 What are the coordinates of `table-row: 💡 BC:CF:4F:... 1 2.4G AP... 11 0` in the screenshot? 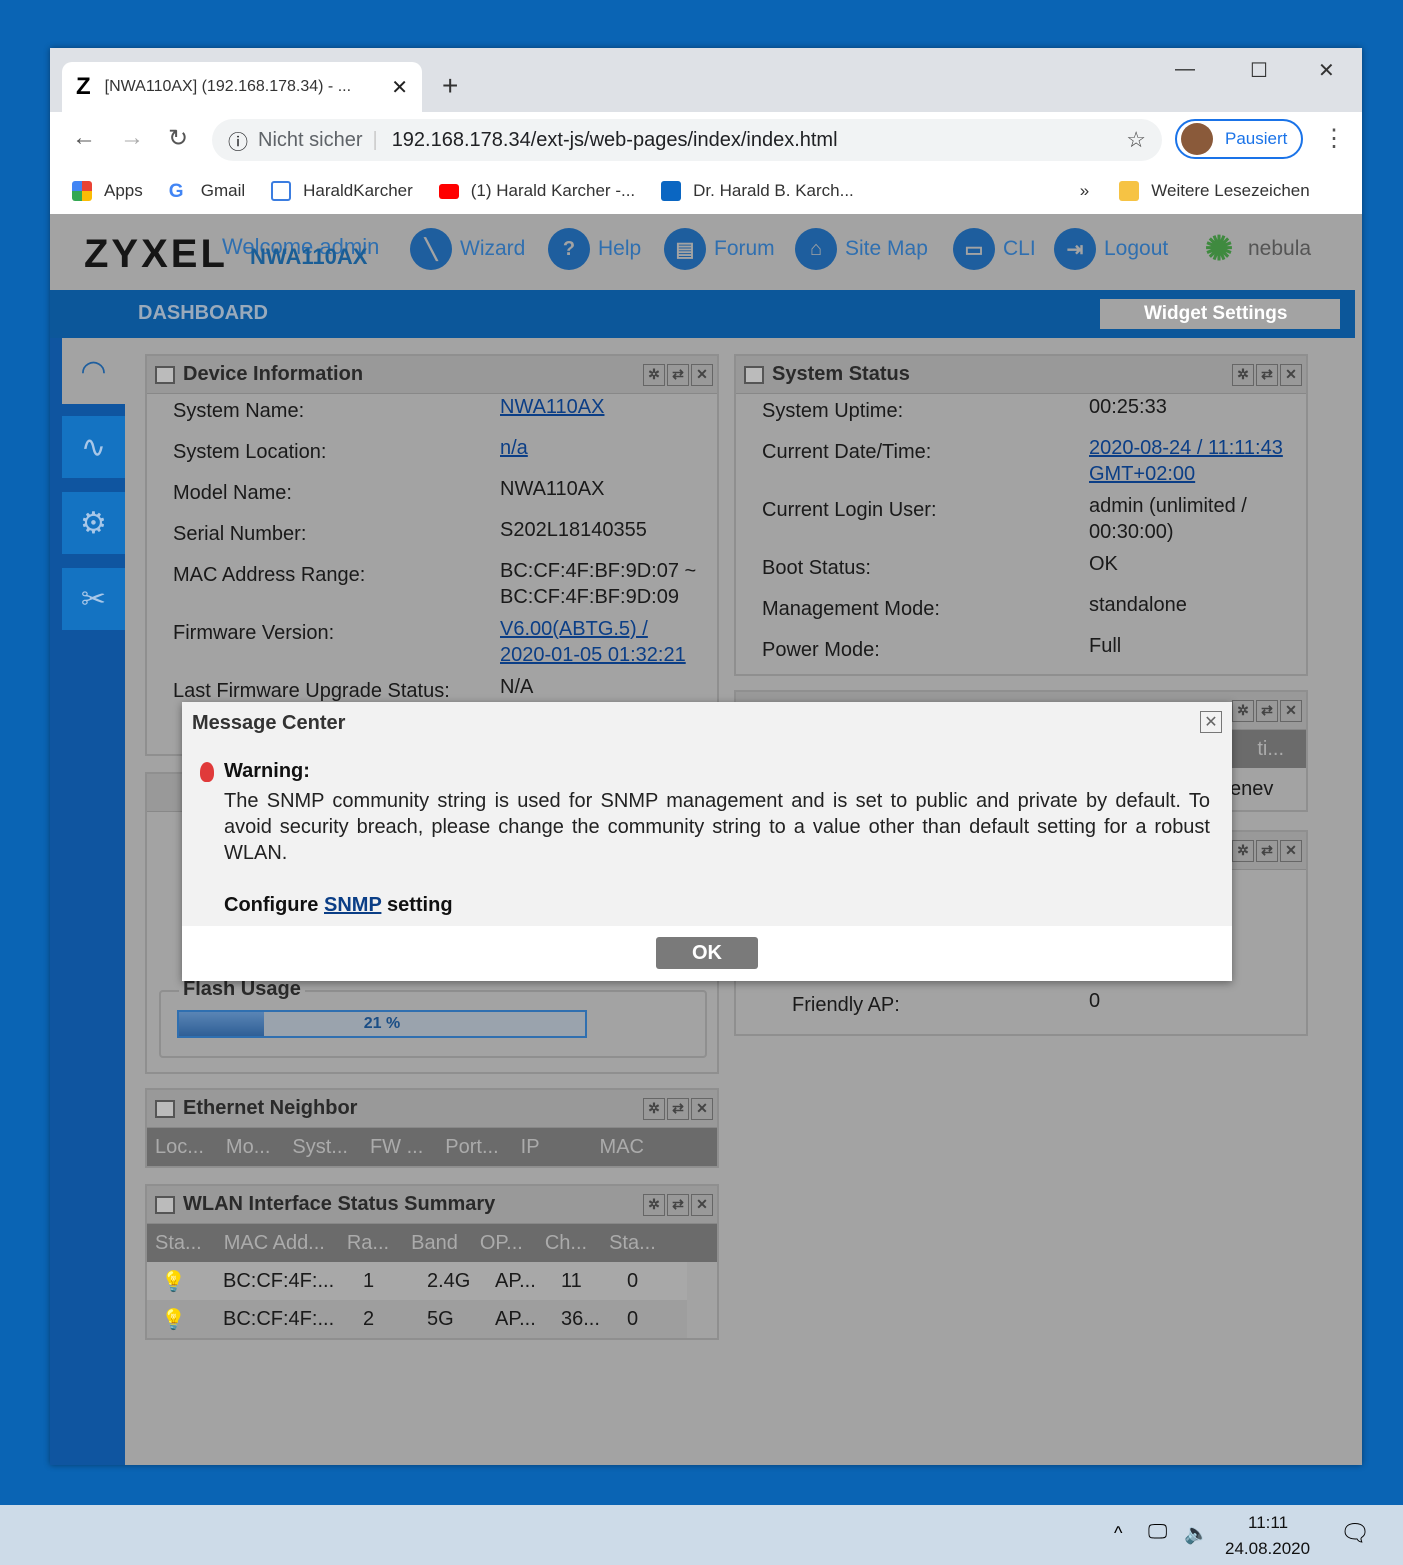 It's located at (417, 1281).